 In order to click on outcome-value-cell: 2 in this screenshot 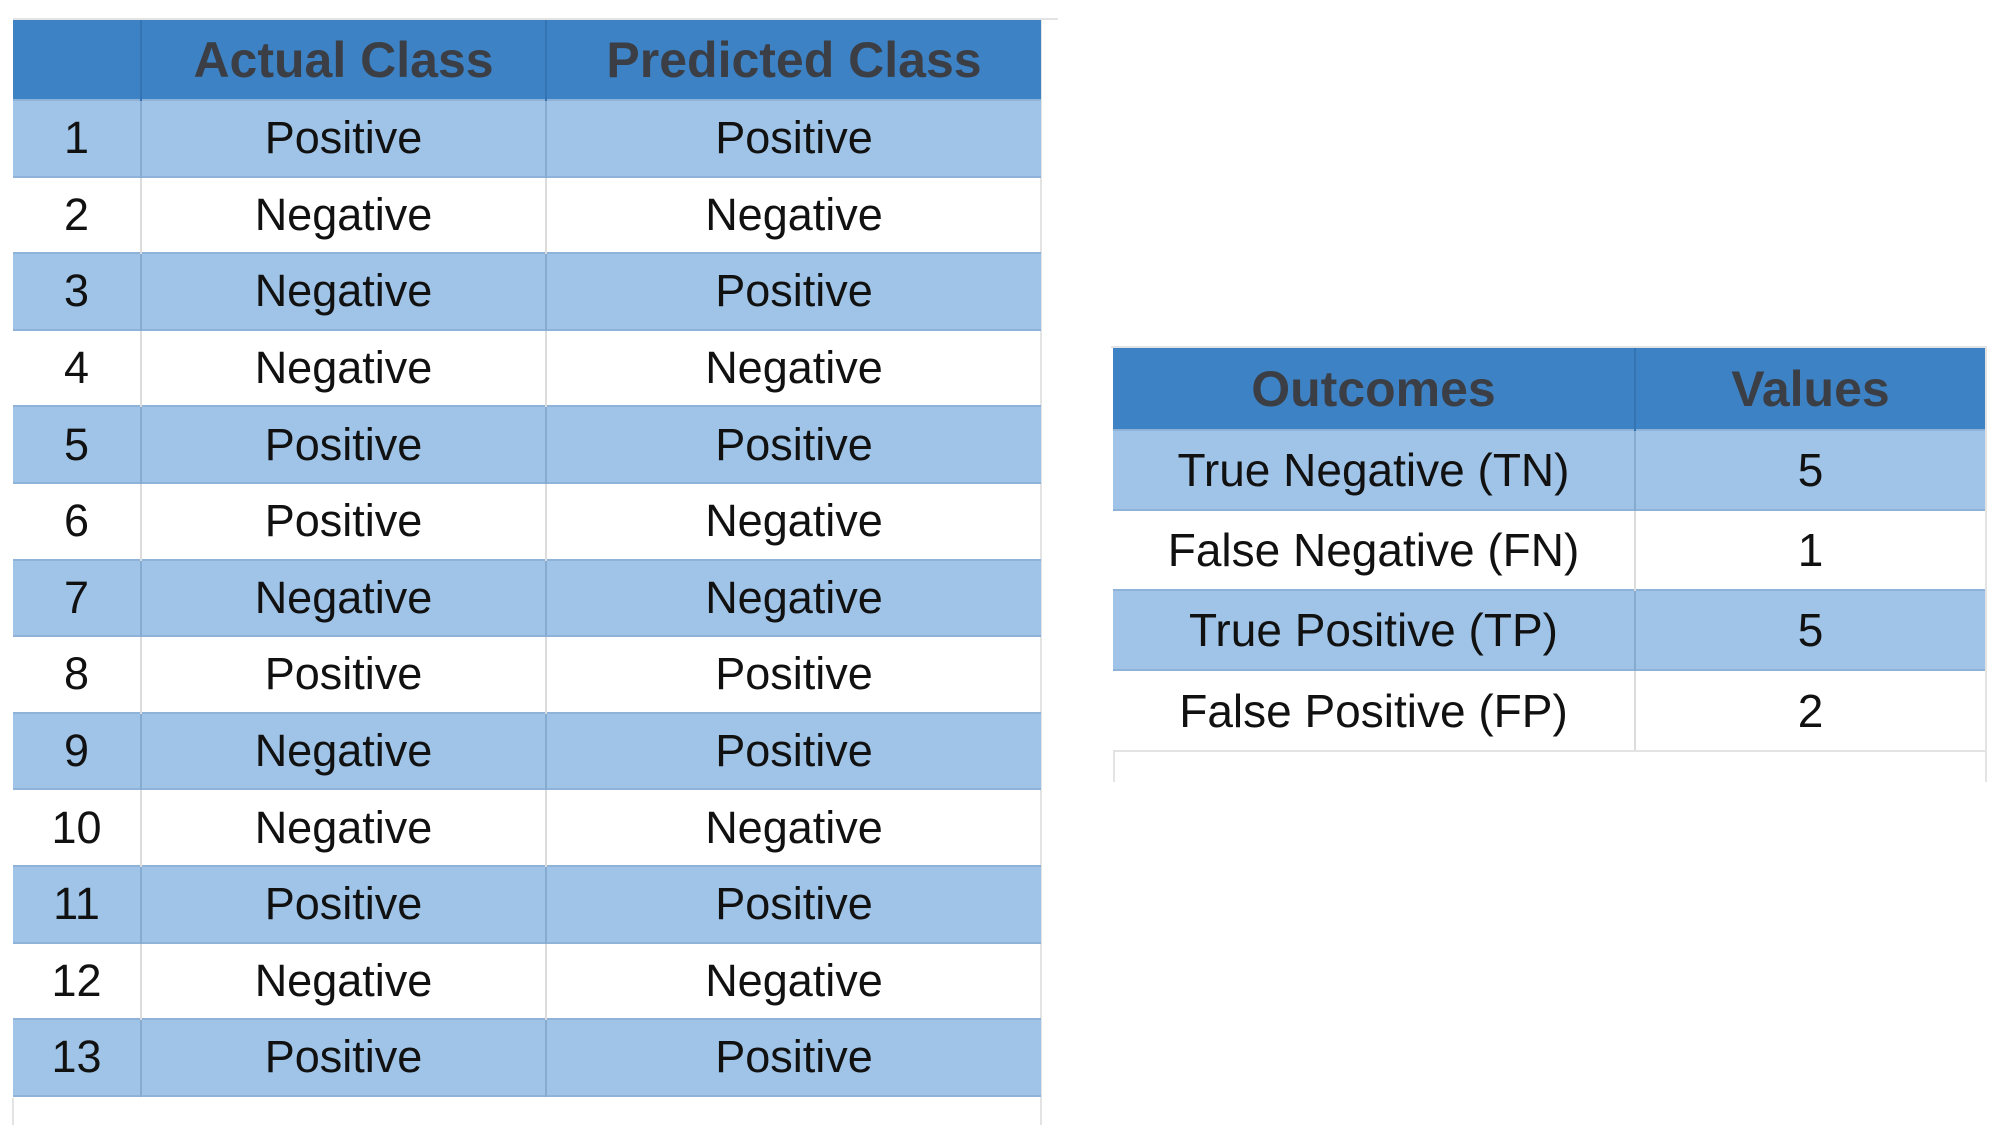, I will do `click(1810, 710)`.